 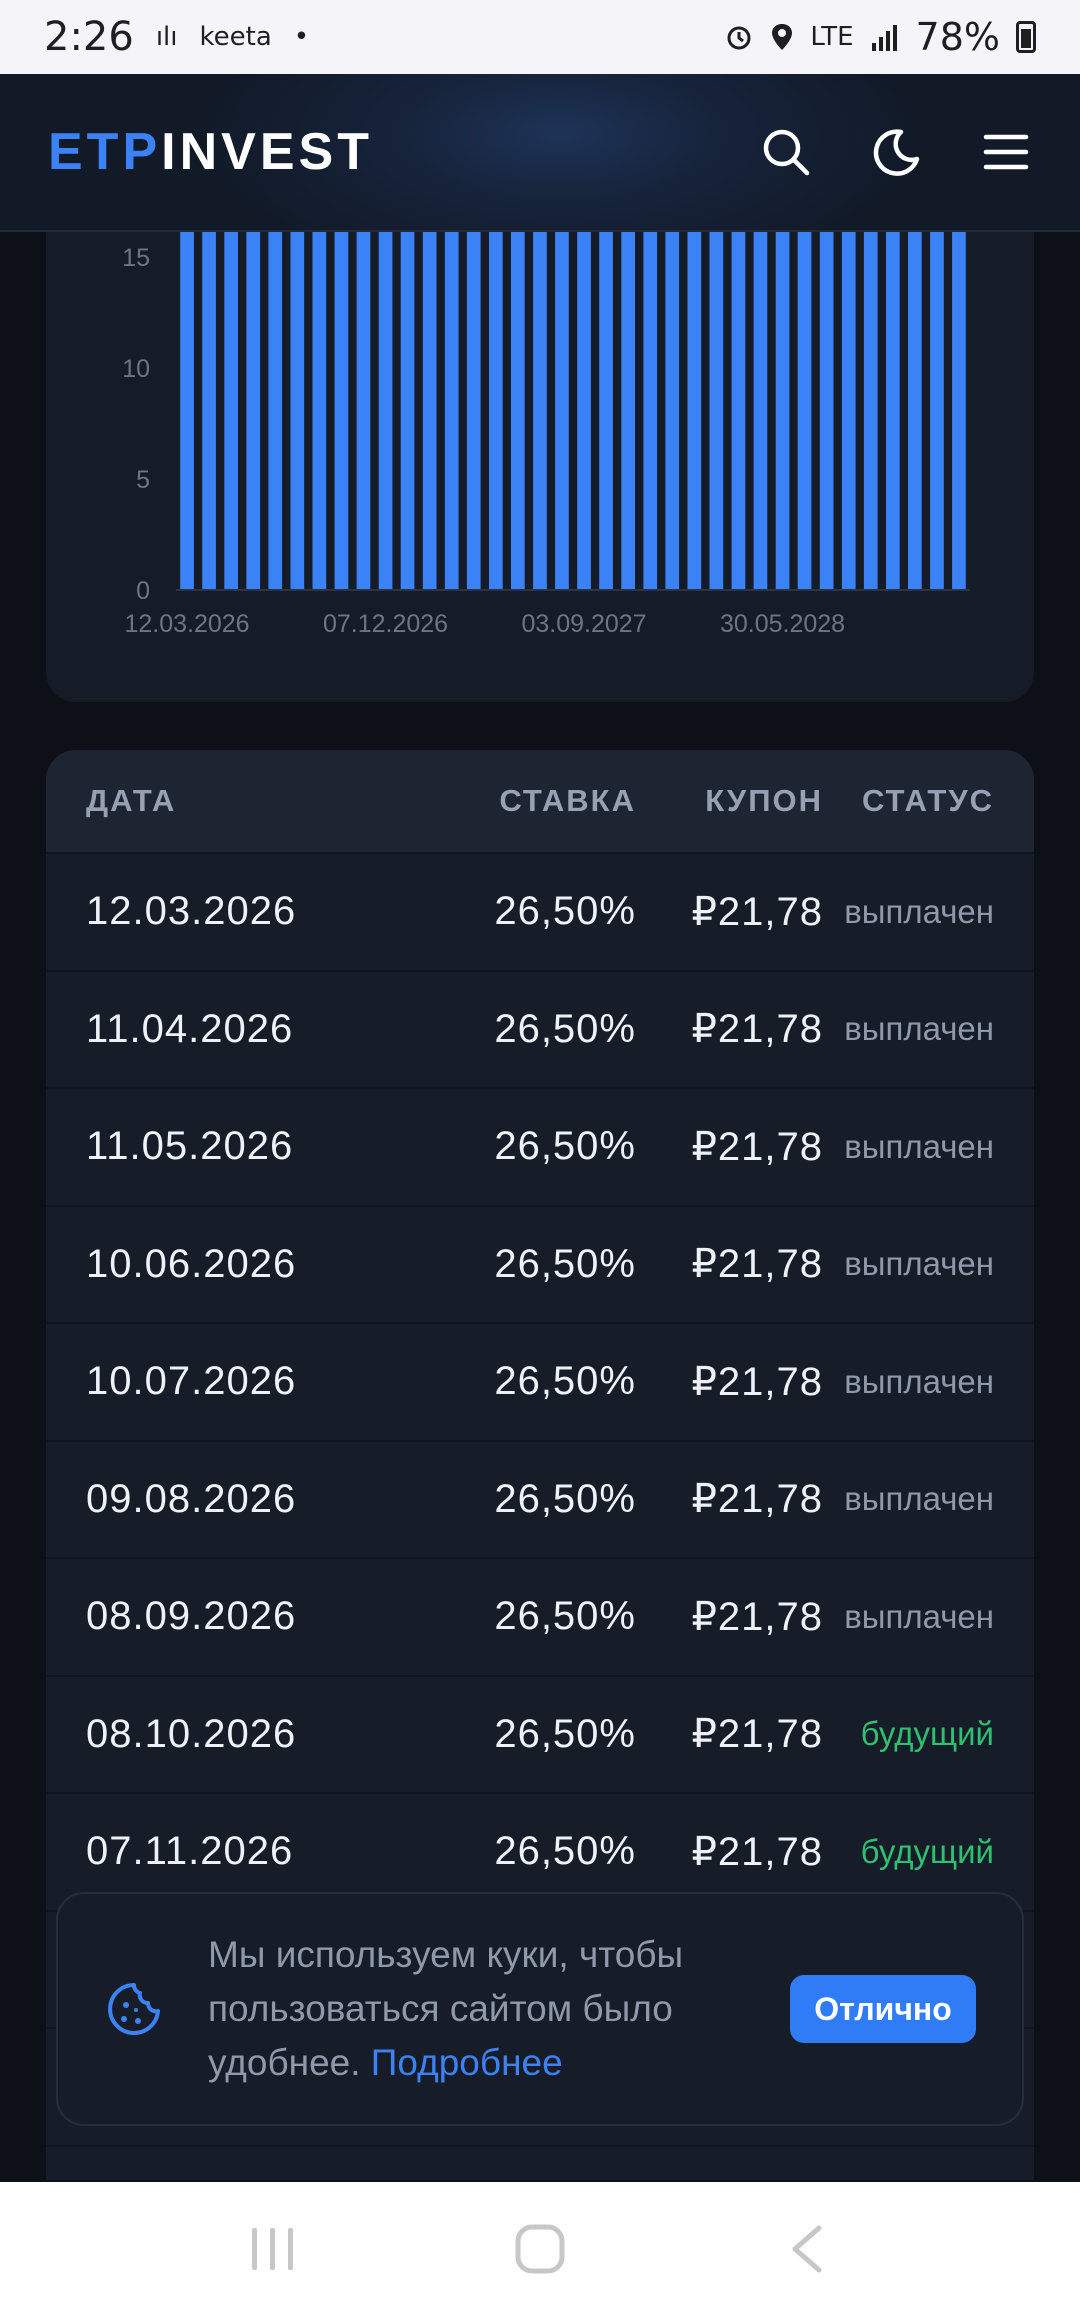 I want to click on column-header-rate: СТАВКА, so click(x=521, y=801).